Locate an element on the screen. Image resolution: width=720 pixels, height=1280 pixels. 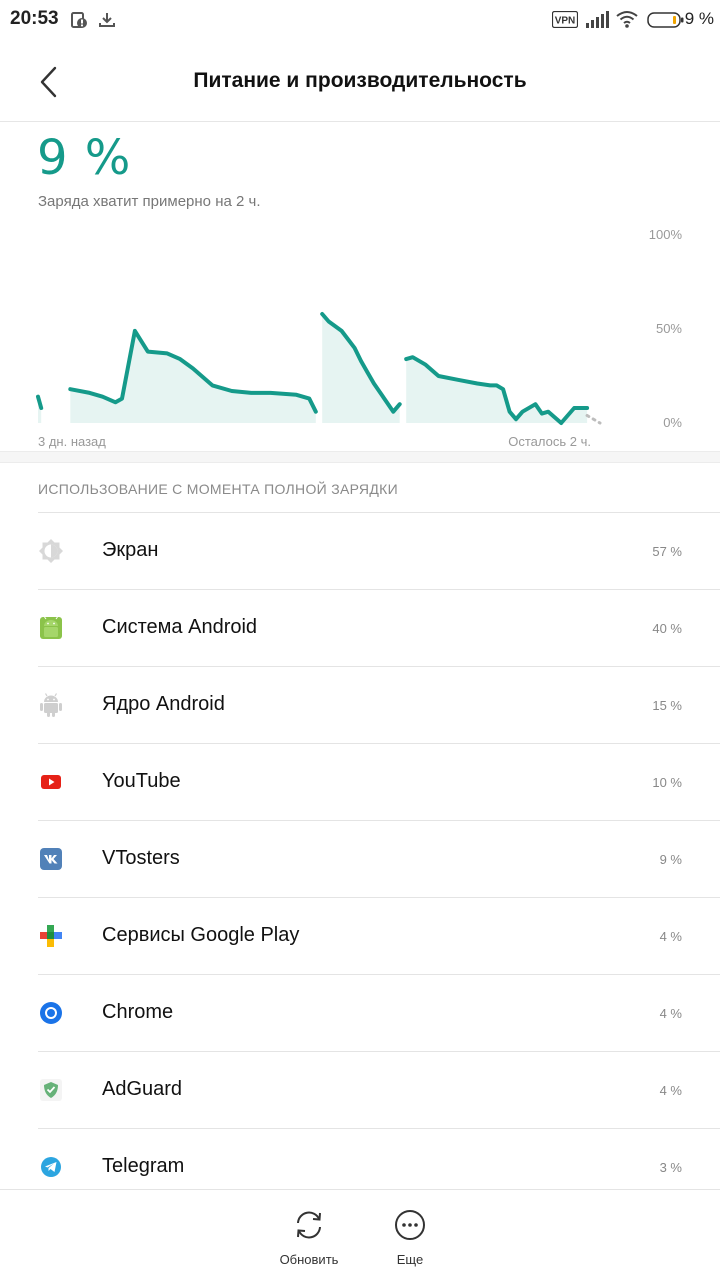
chrome-icon is located at coordinates (51, 1013).